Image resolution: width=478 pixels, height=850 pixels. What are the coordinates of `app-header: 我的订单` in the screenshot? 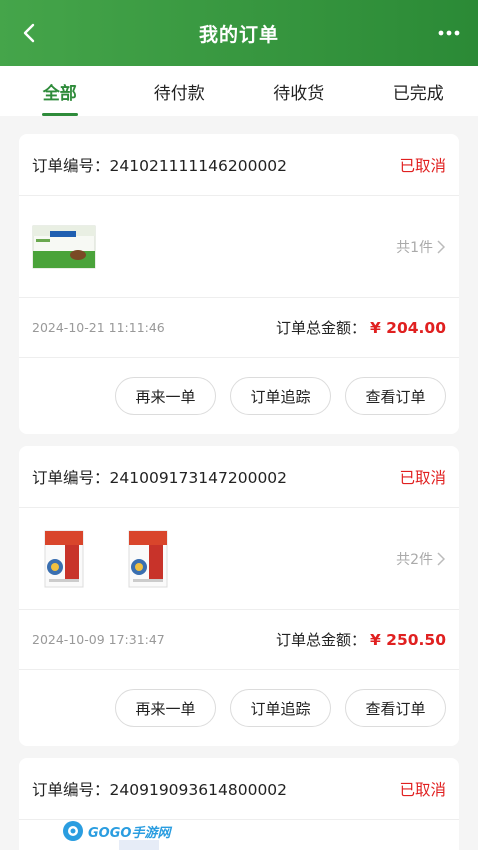 It's located at (239, 33).